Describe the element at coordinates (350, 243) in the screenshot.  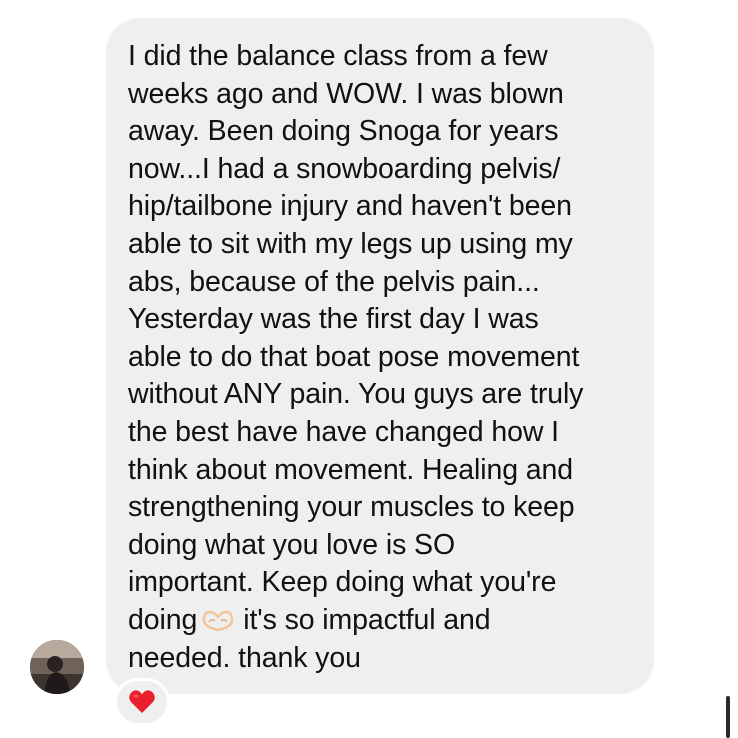
I see `message-line: able to sit with my legs up using my` at that location.